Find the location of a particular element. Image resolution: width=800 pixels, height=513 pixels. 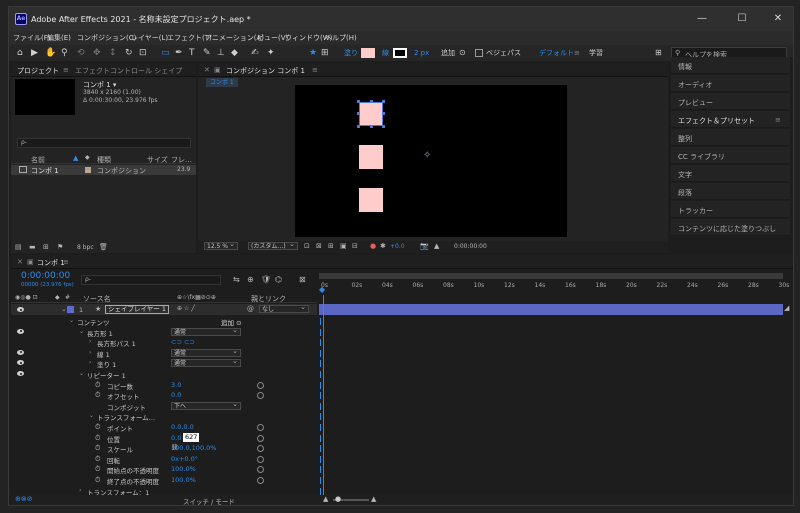

workspace-menu-icon: ≡ is located at coordinates (577, 53).